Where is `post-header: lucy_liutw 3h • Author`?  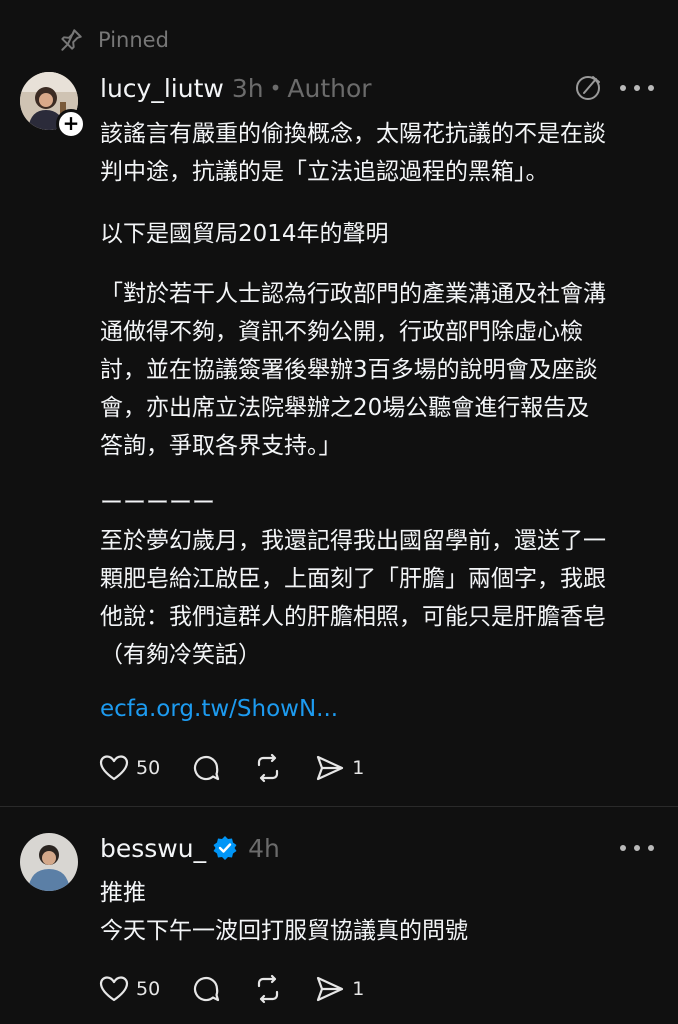
post-header: lucy_liutw 3h • Author is located at coordinates (236, 88).